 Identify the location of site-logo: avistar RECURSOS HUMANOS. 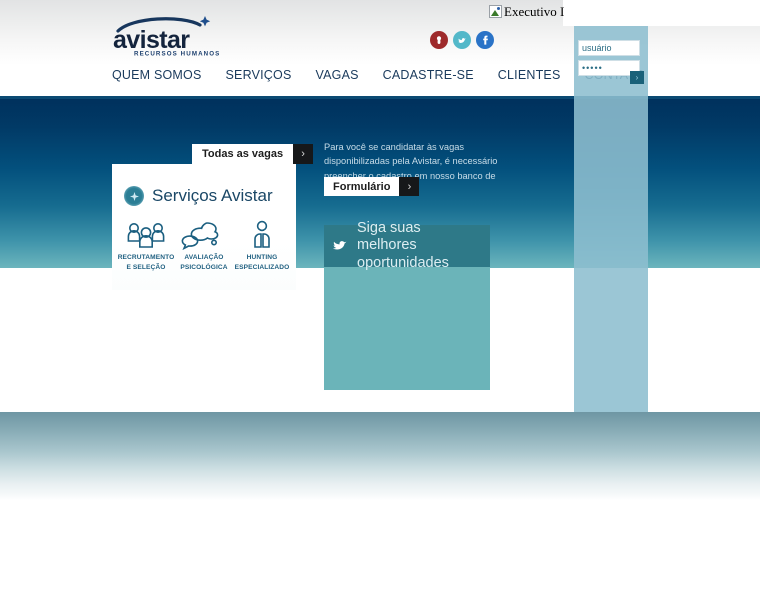
(165, 36).